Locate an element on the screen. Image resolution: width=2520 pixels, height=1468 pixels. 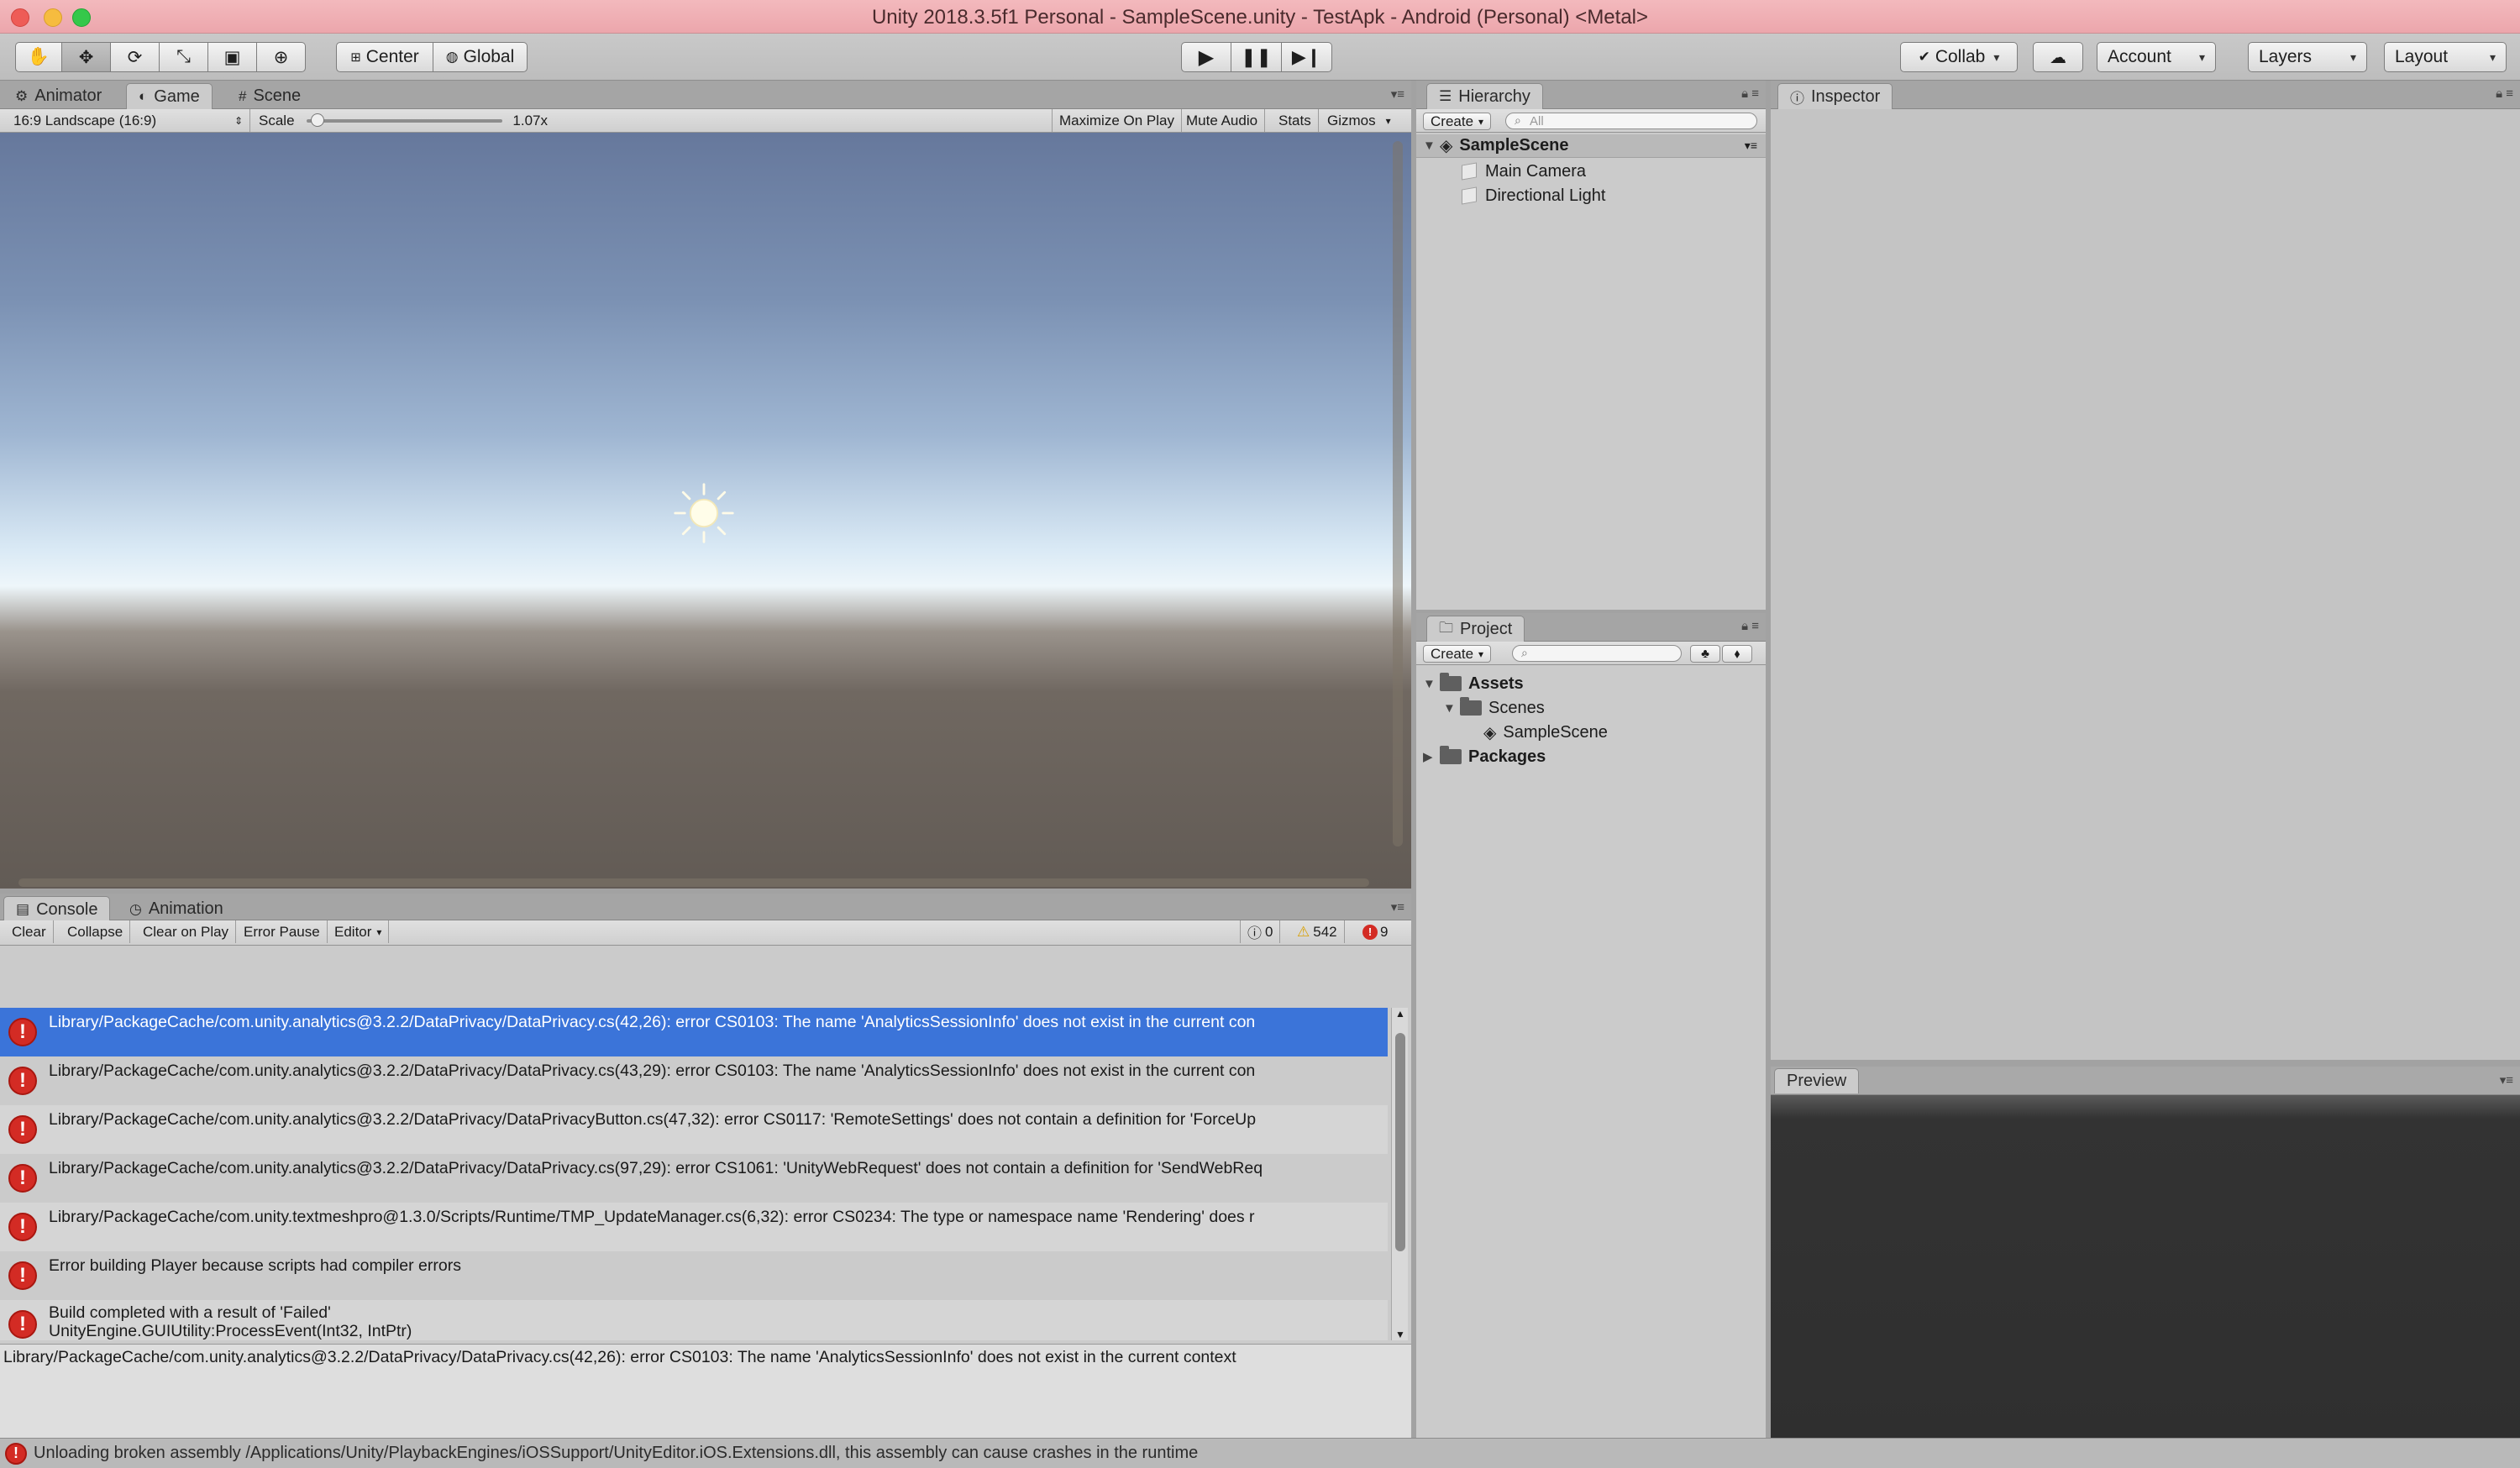
updown-icon: ⇕ is located at coordinates (238, 120).